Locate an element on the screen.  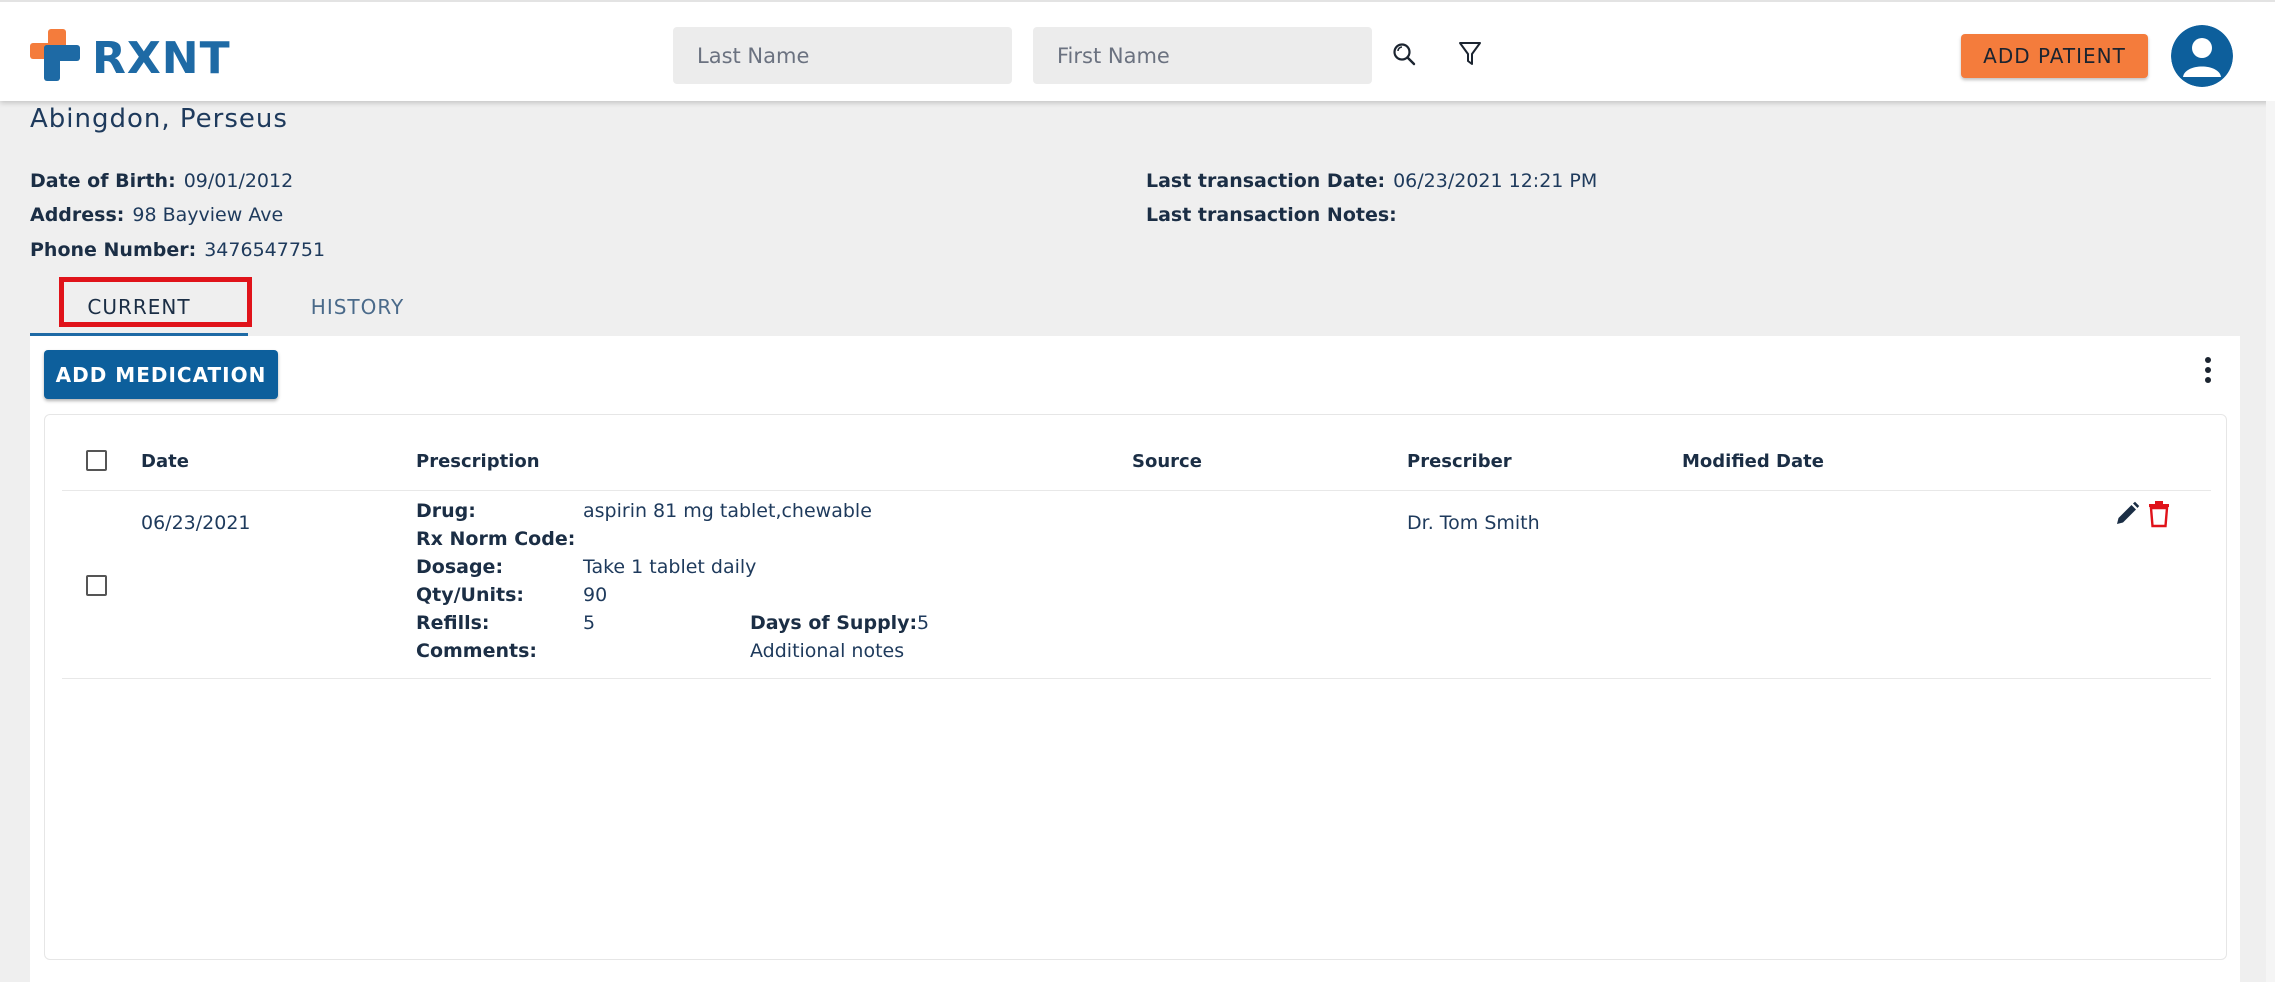
column-header-source: Source is located at coordinates (1167, 461).